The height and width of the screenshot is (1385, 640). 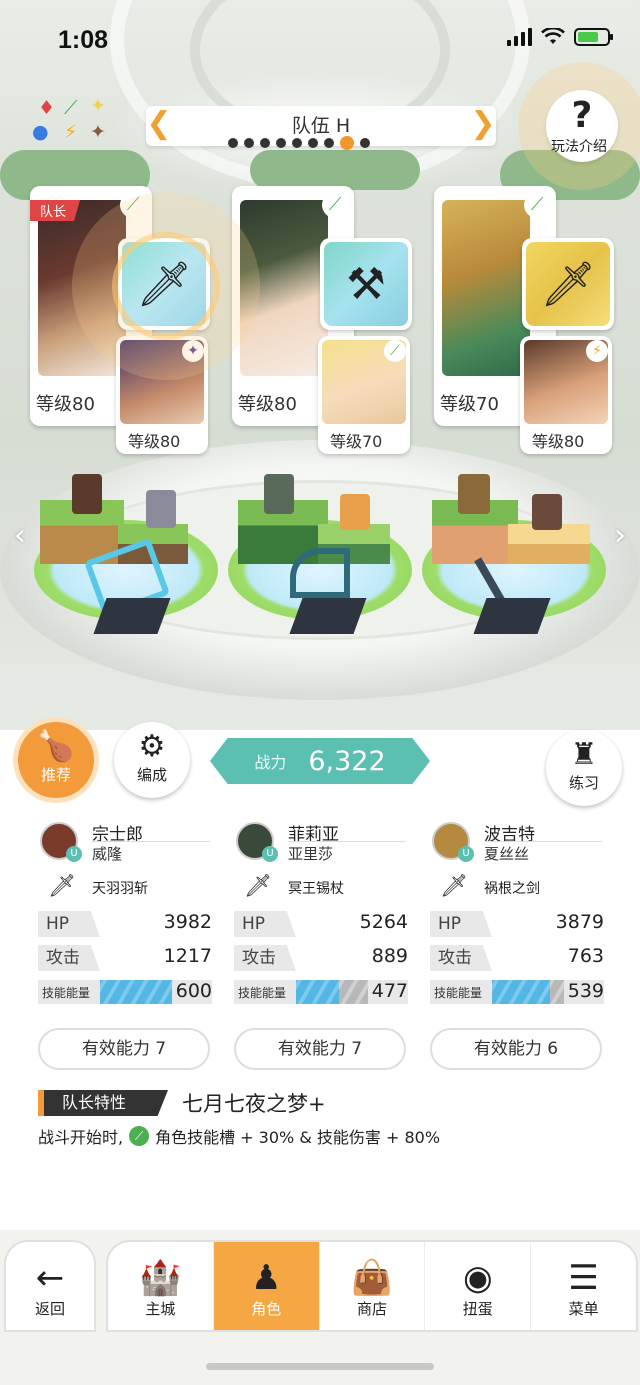 What do you see at coordinates (620, 535) in the screenshot?
I see `scroll-right-icon: ›` at bounding box center [620, 535].